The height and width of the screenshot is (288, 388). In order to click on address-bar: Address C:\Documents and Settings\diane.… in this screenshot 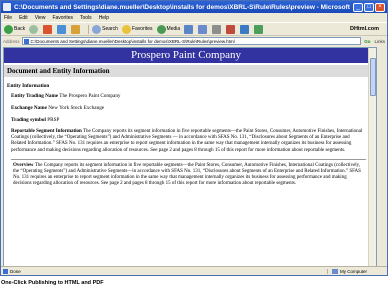, I will do `click(194, 41)`.